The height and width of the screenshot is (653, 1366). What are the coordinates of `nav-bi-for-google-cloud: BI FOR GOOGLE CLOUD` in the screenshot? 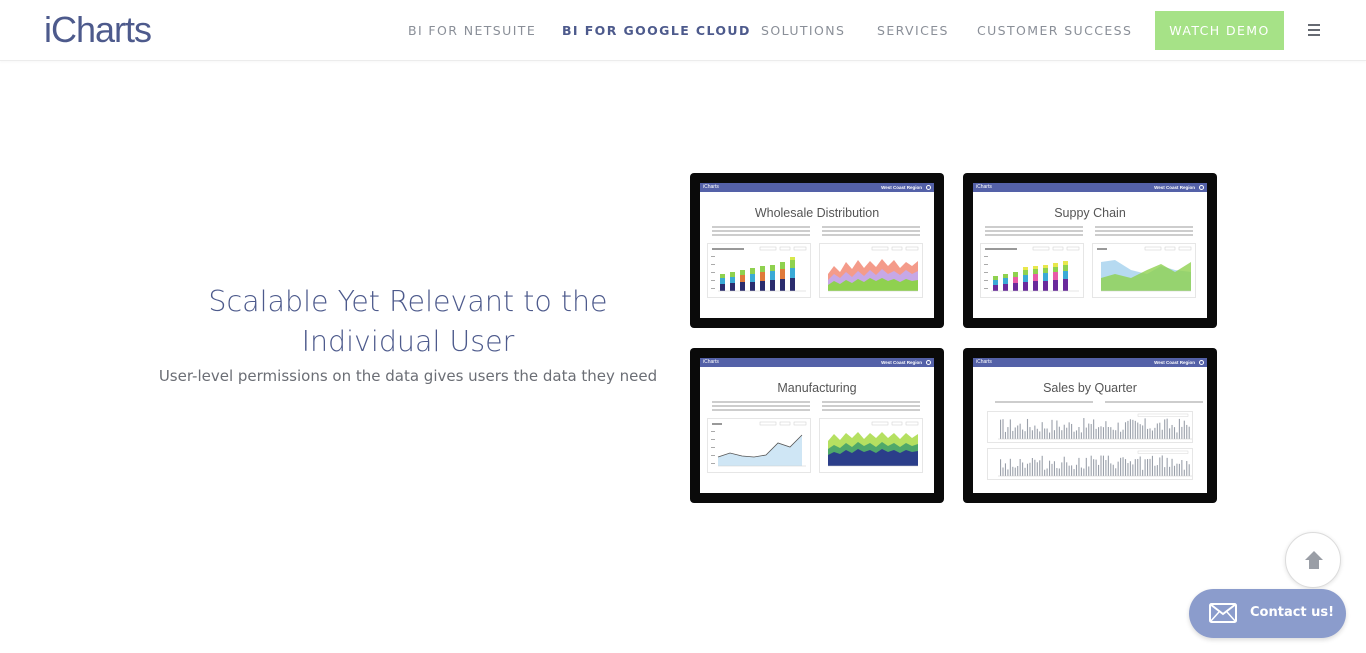 It's located at (656, 30).